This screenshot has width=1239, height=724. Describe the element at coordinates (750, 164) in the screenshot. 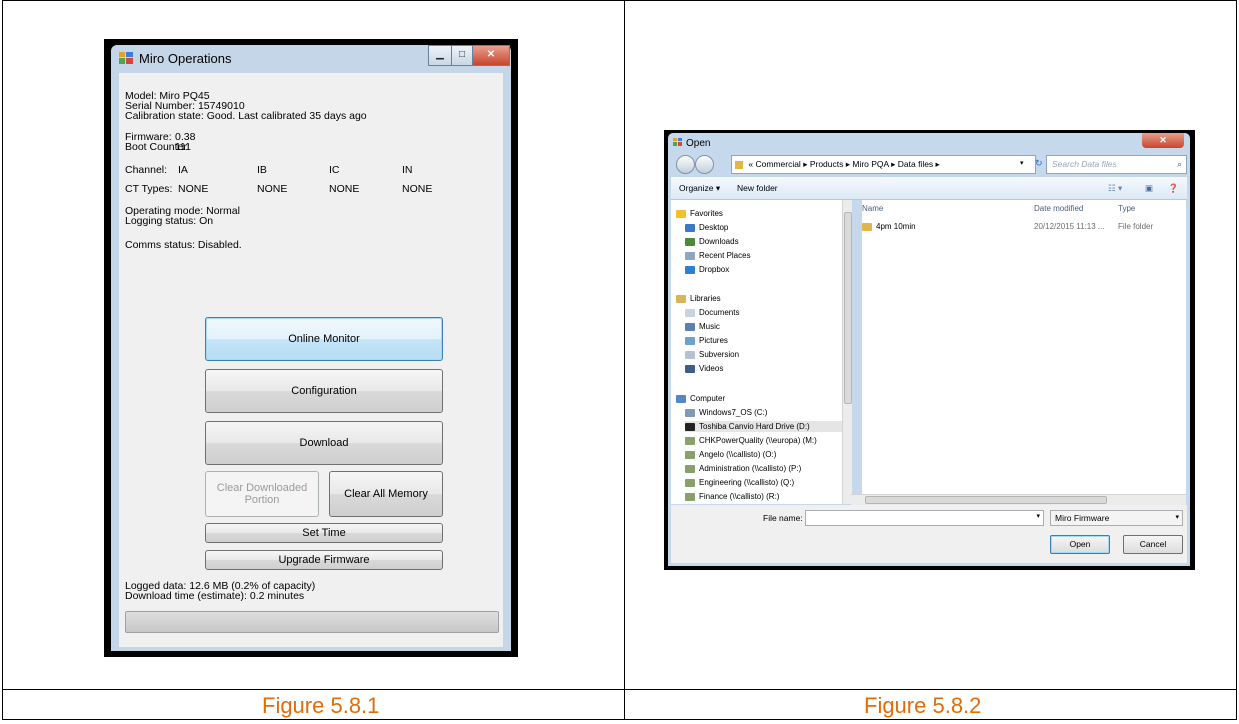

I see `breadcrumb-root: «` at that location.